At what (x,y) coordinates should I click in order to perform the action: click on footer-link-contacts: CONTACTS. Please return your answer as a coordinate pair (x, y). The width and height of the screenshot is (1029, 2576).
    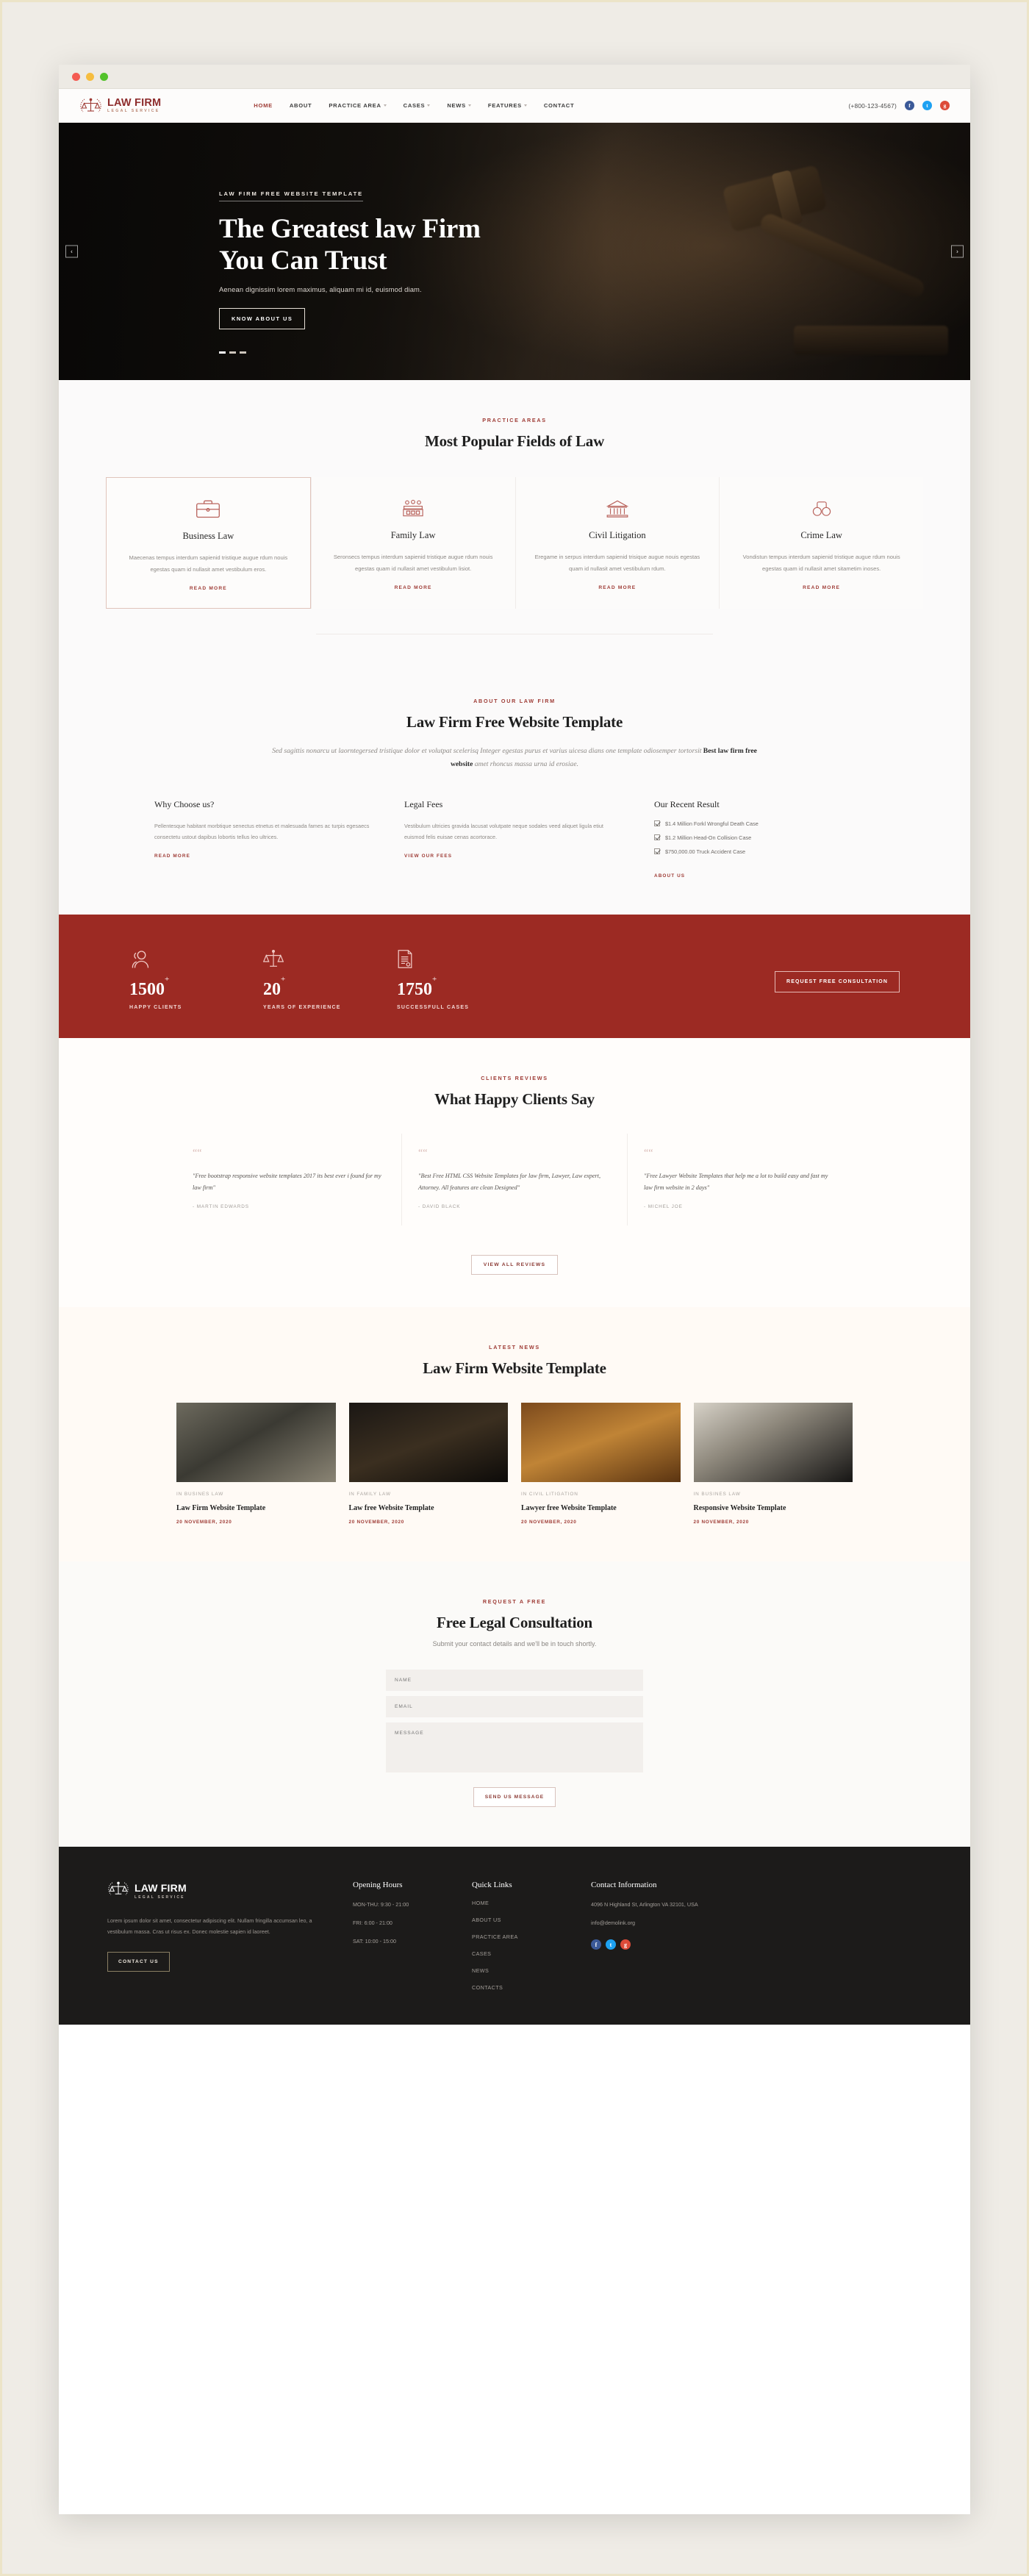
    Looking at the image, I should click on (519, 1987).